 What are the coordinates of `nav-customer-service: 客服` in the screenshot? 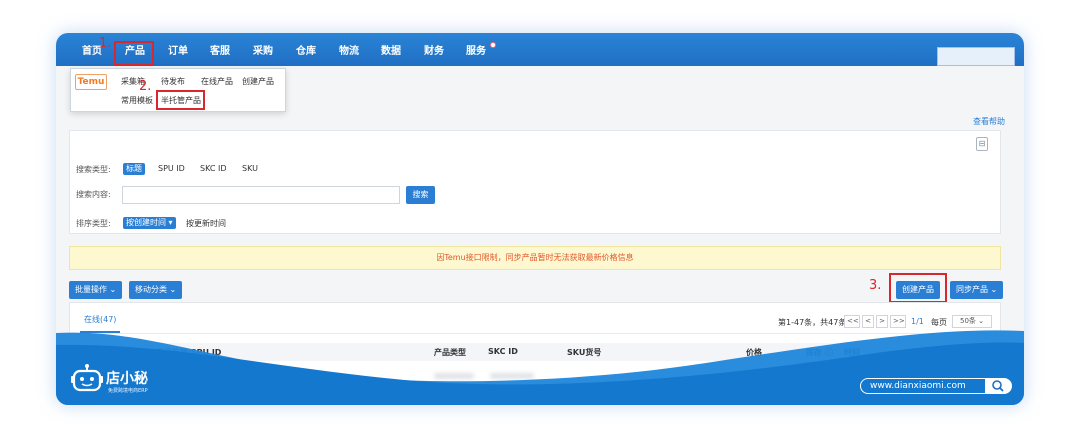 It's located at (220, 49).